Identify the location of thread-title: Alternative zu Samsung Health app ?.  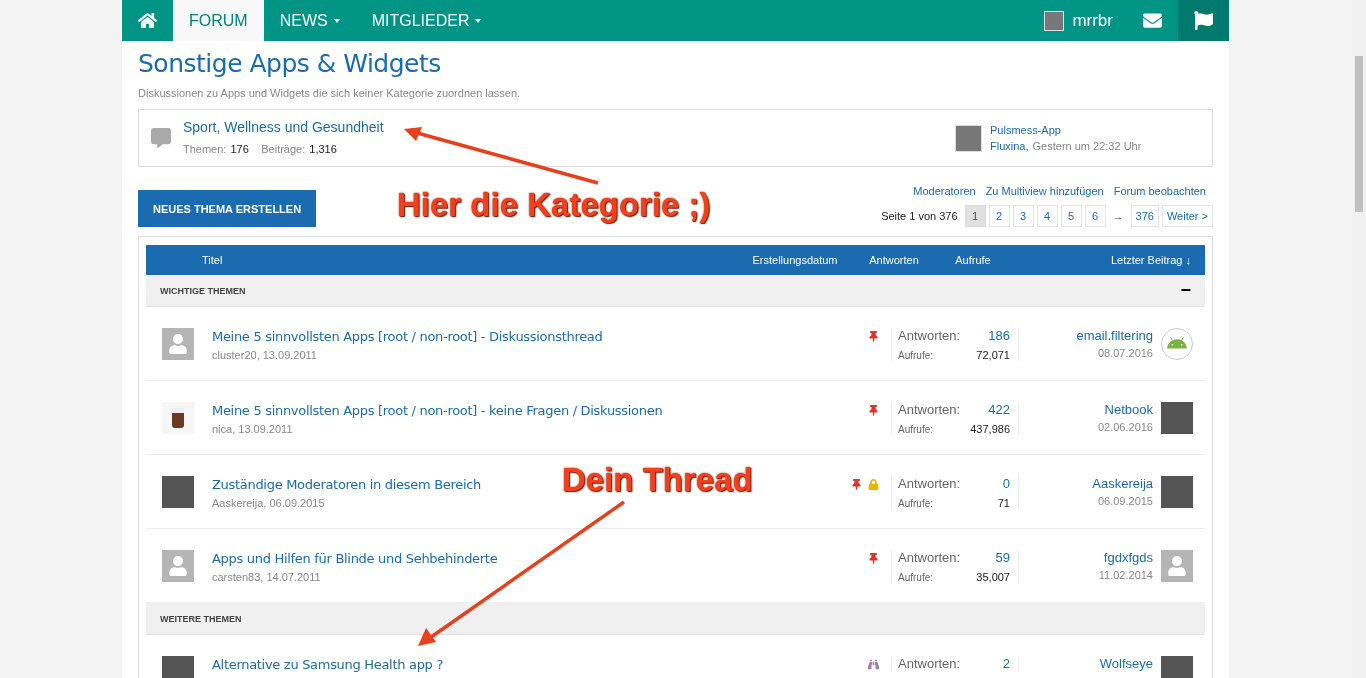
(327, 664).